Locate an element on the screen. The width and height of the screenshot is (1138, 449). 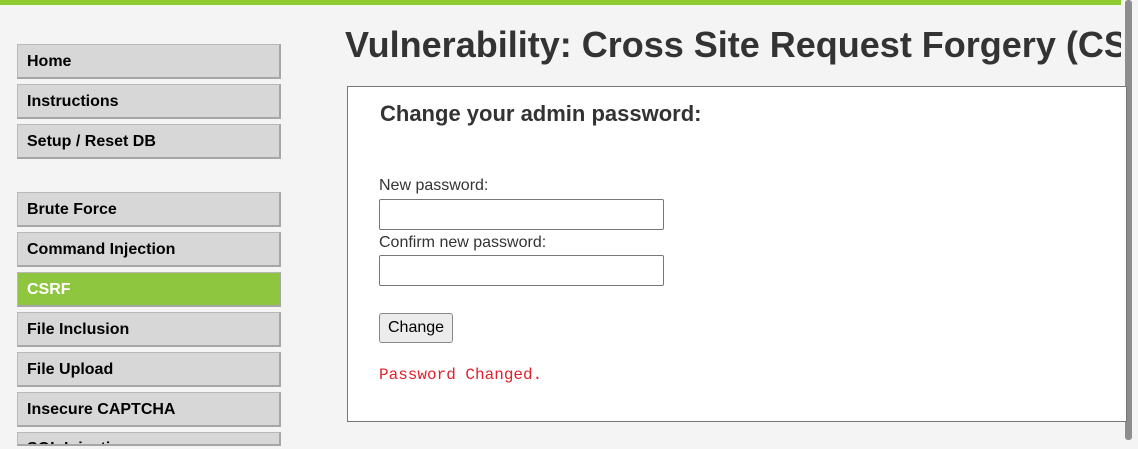
status-message: Password Changed. is located at coordinates (461, 375).